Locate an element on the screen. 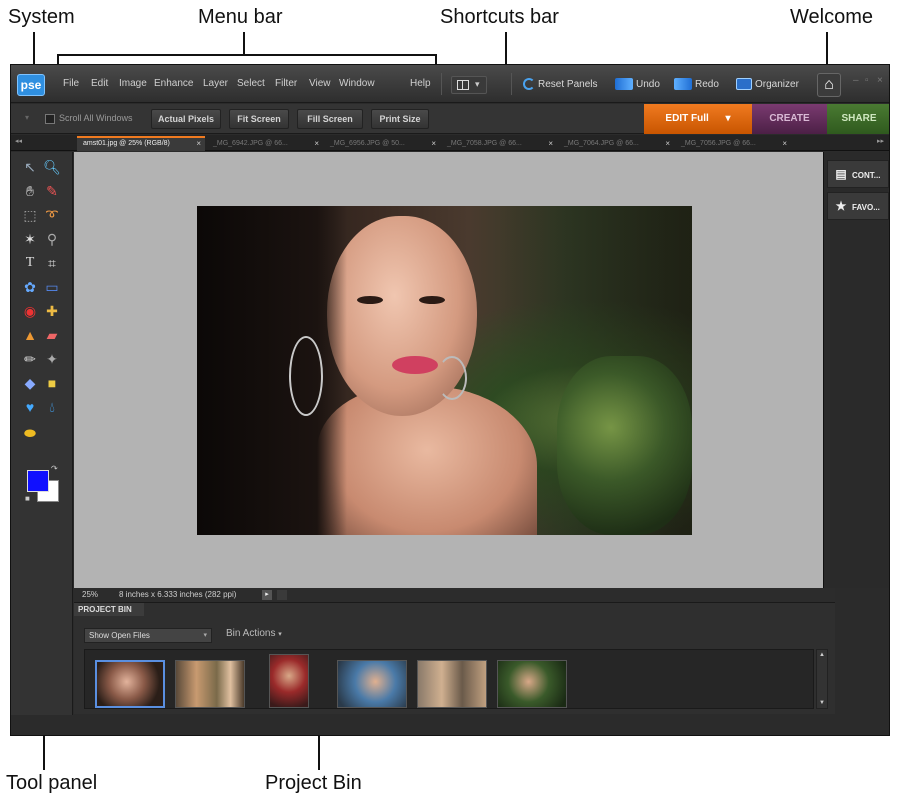 The height and width of the screenshot is (799, 900). magic-wand-tool-icon: ✶ is located at coordinates (30, 239).